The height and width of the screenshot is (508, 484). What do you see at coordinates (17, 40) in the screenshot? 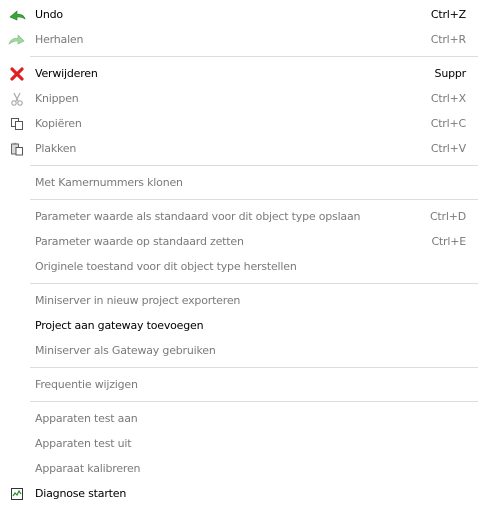
I see `redo-arrow-icon` at bounding box center [17, 40].